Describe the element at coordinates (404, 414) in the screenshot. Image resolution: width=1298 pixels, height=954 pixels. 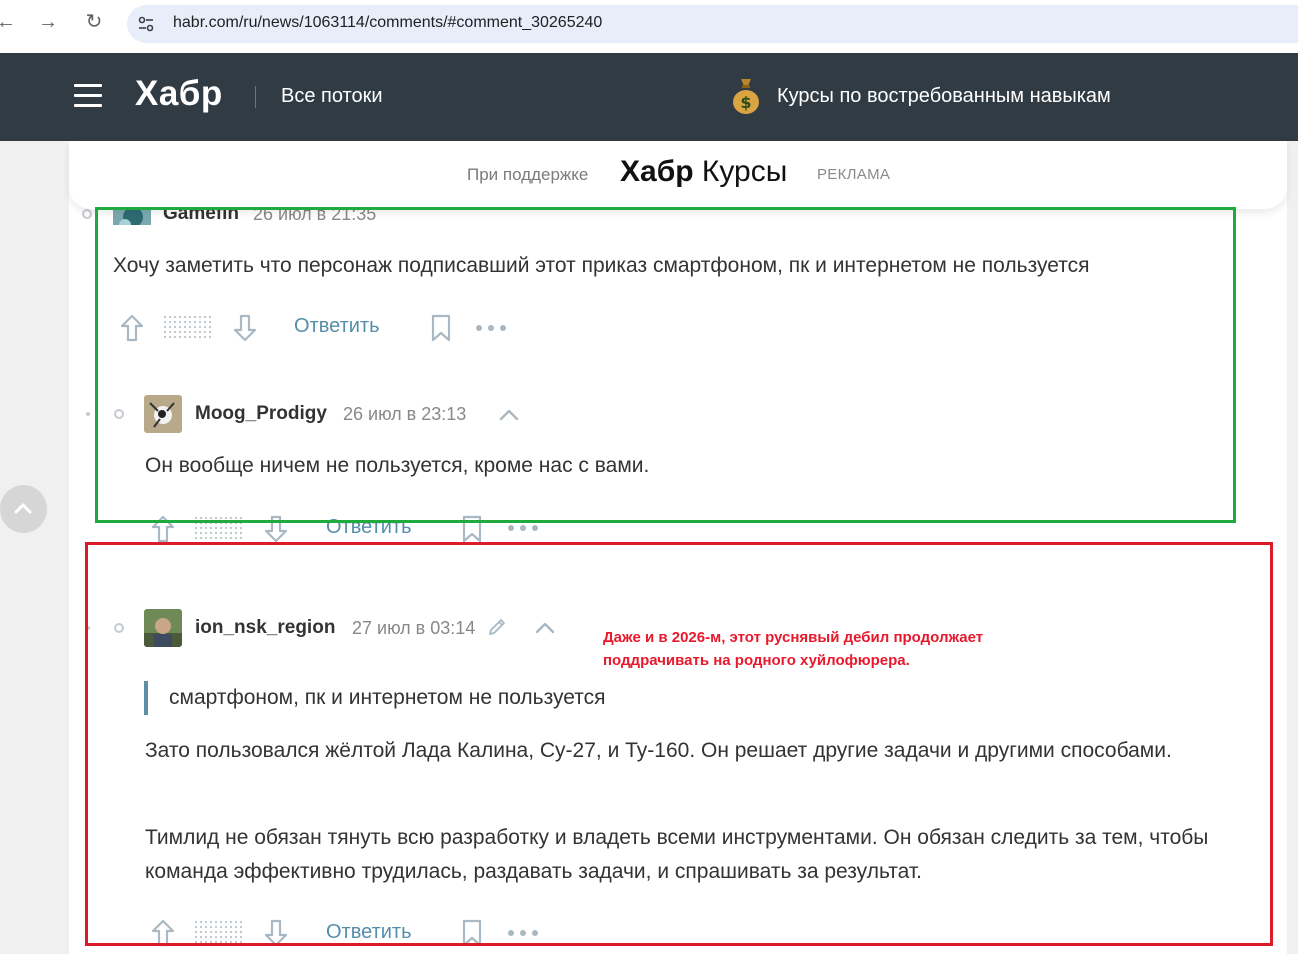
I see `comment-date: 26 июл в 23:13` at that location.